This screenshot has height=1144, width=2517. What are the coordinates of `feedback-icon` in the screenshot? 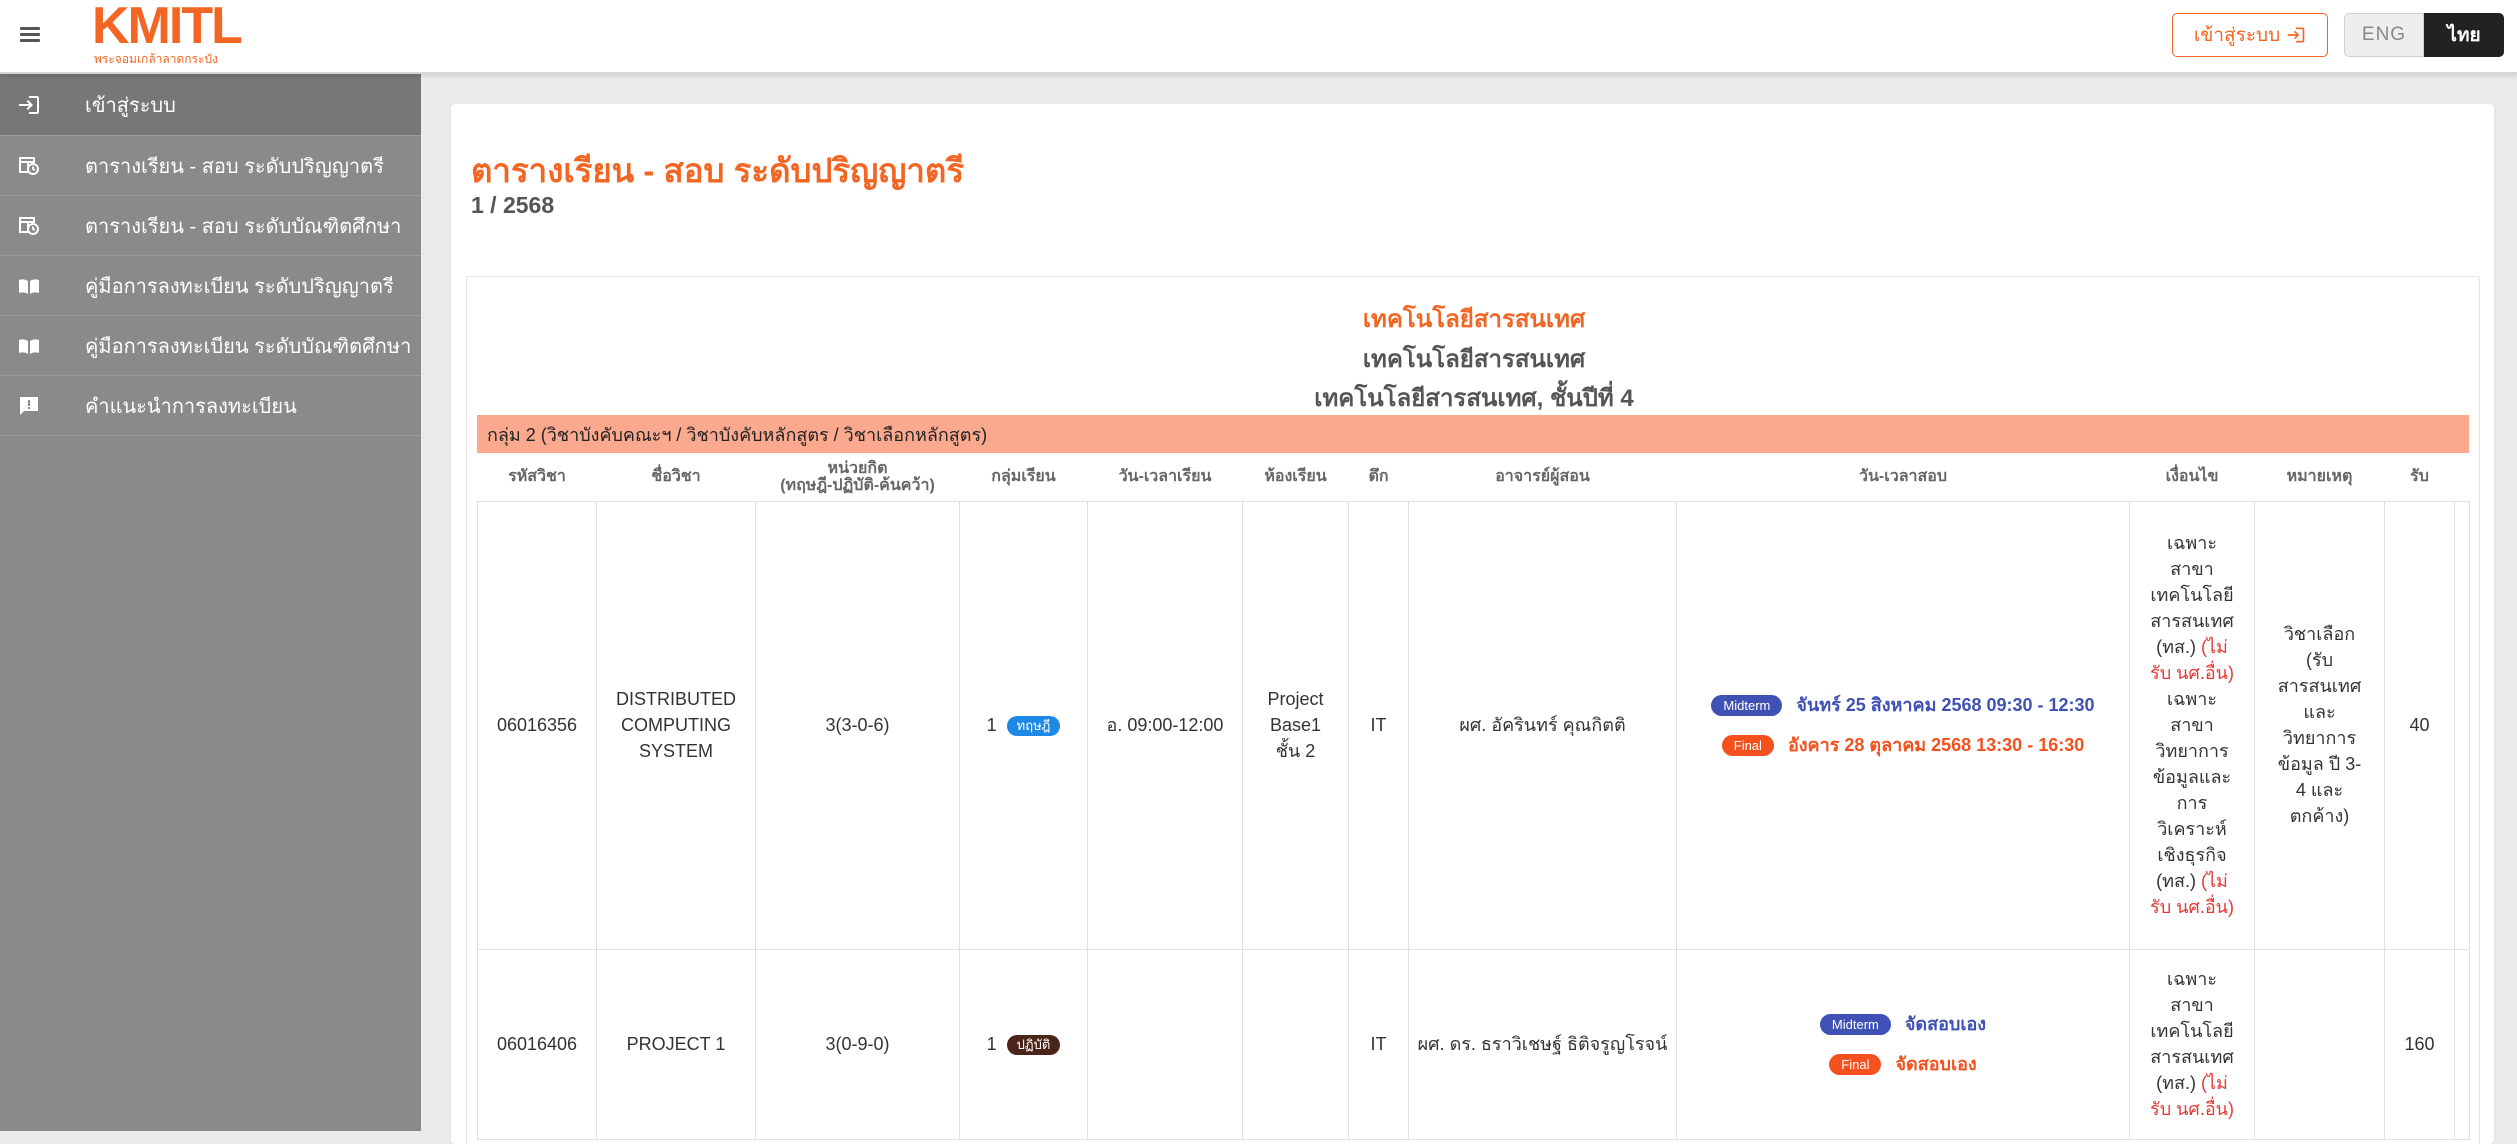 It's located at (29, 406).